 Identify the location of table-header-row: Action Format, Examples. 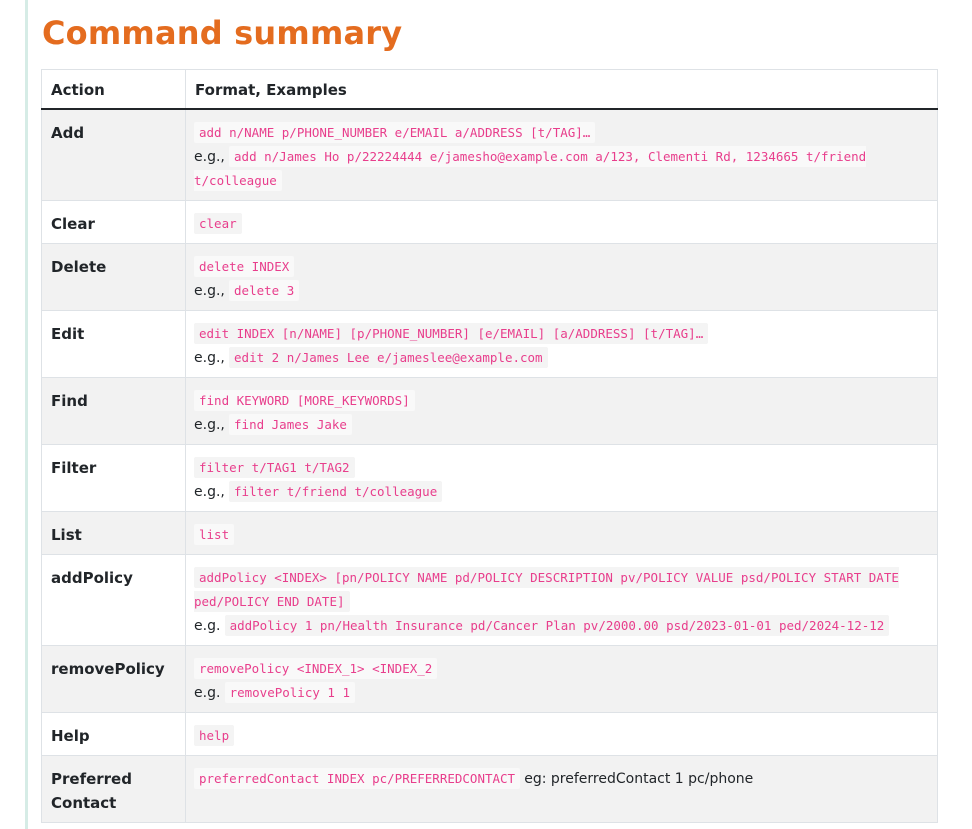
(489, 89).